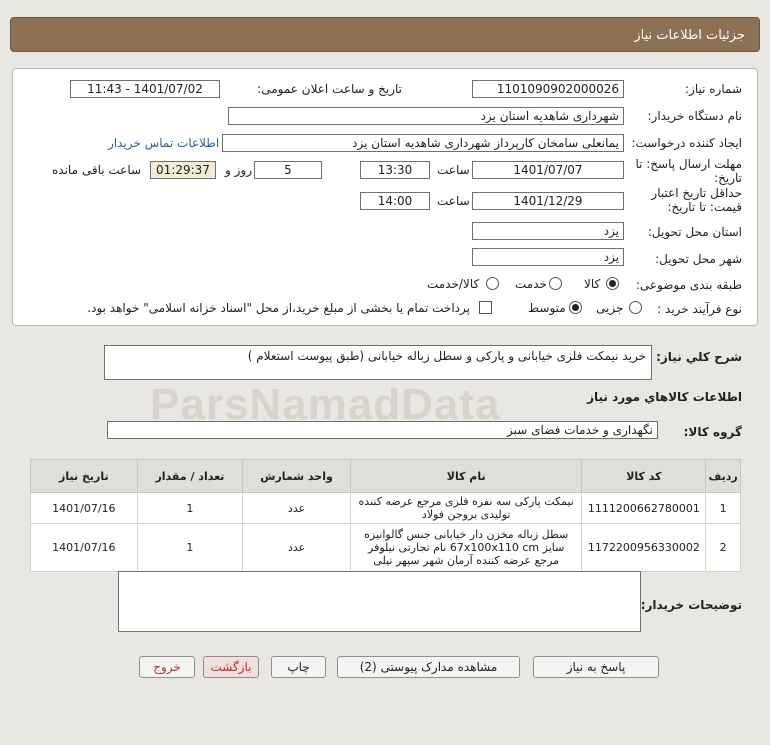 The height and width of the screenshot is (745, 770). Describe the element at coordinates (696, 200) in the screenshot. I see `min-validity-label: حداقل تاریخ اعتبار قیمت: تا تاریخ:` at that location.